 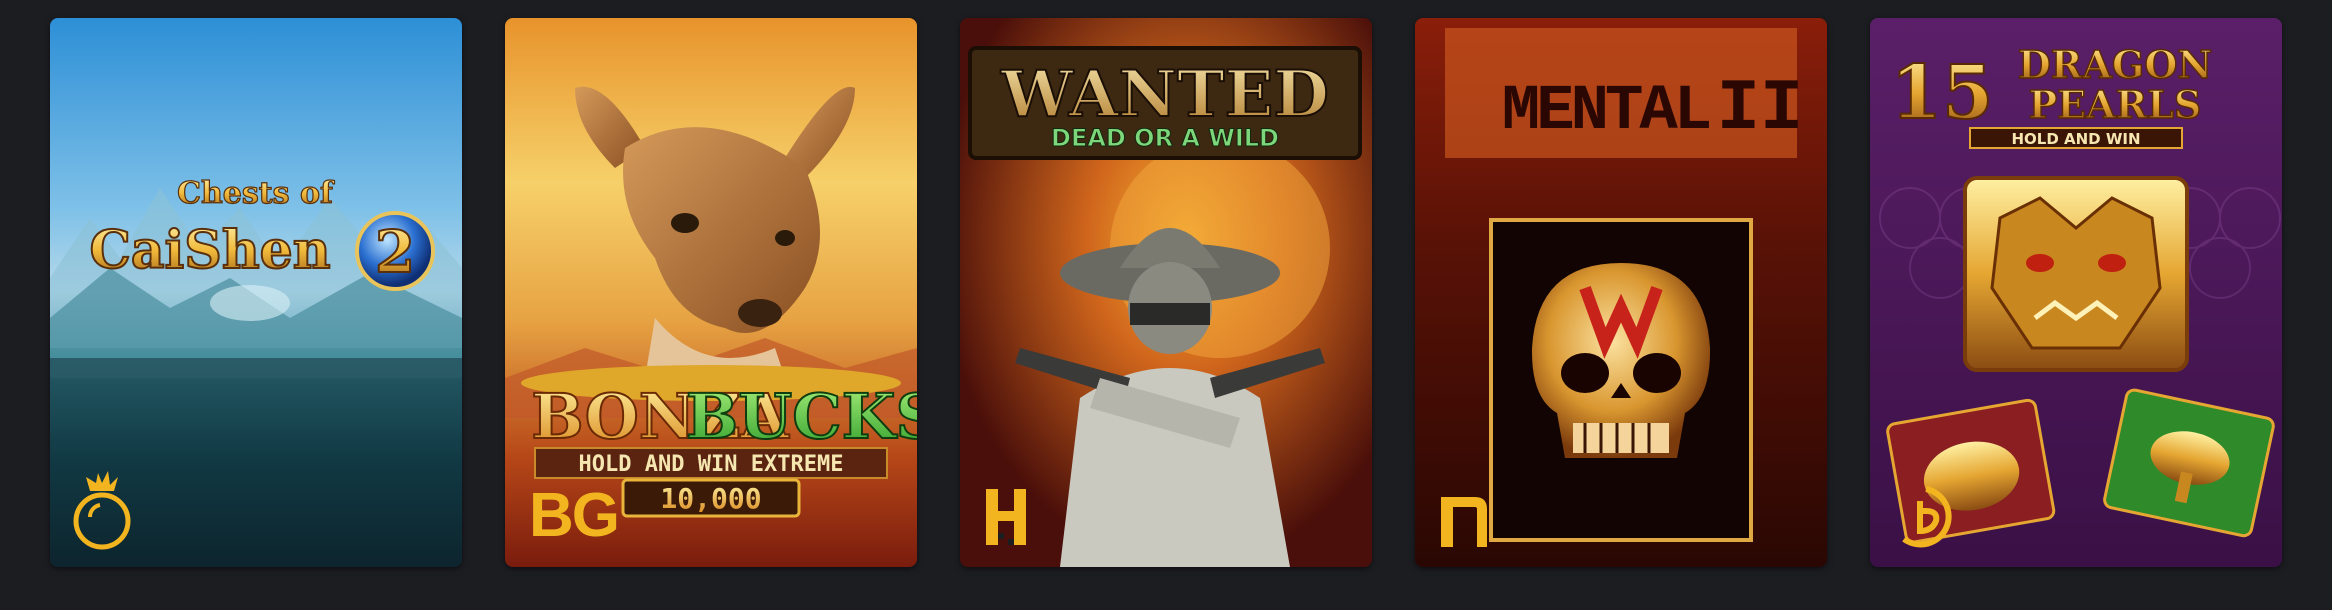 I want to click on game-title-number: 15, so click(x=1942, y=93).